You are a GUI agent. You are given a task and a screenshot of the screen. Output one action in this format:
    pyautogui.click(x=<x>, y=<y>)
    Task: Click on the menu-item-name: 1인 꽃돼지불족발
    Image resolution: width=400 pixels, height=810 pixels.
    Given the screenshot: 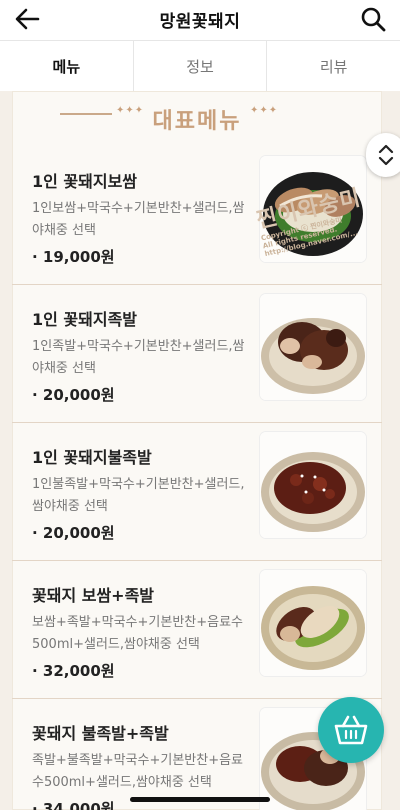 What is the action you would take?
    pyautogui.click(x=92, y=457)
    